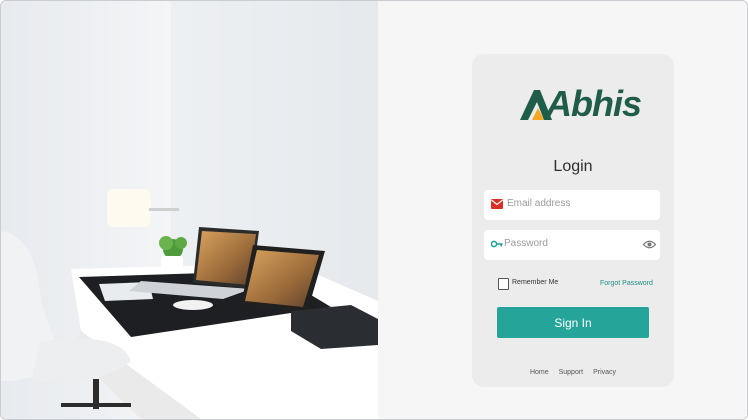 The height and width of the screenshot is (420, 748). Describe the element at coordinates (573, 322) in the screenshot. I see `sign-in-button: Sign In` at that location.